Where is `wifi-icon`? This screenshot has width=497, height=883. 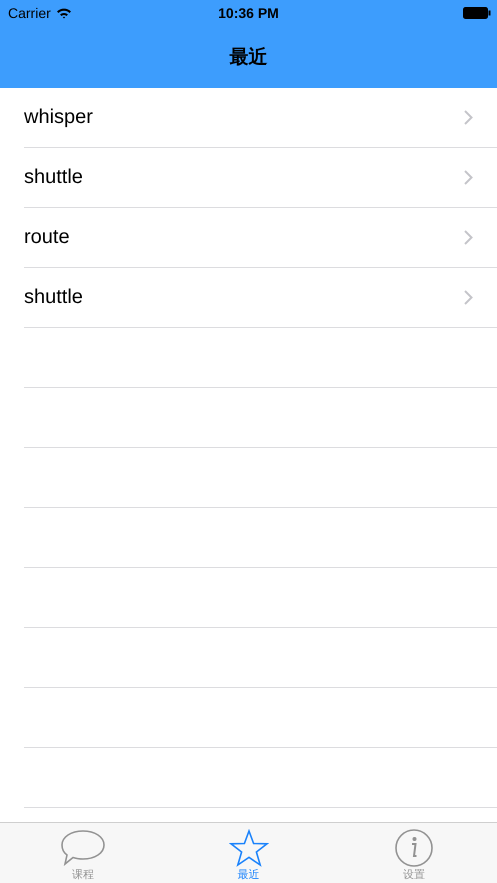 wifi-icon is located at coordinates (64, 13).